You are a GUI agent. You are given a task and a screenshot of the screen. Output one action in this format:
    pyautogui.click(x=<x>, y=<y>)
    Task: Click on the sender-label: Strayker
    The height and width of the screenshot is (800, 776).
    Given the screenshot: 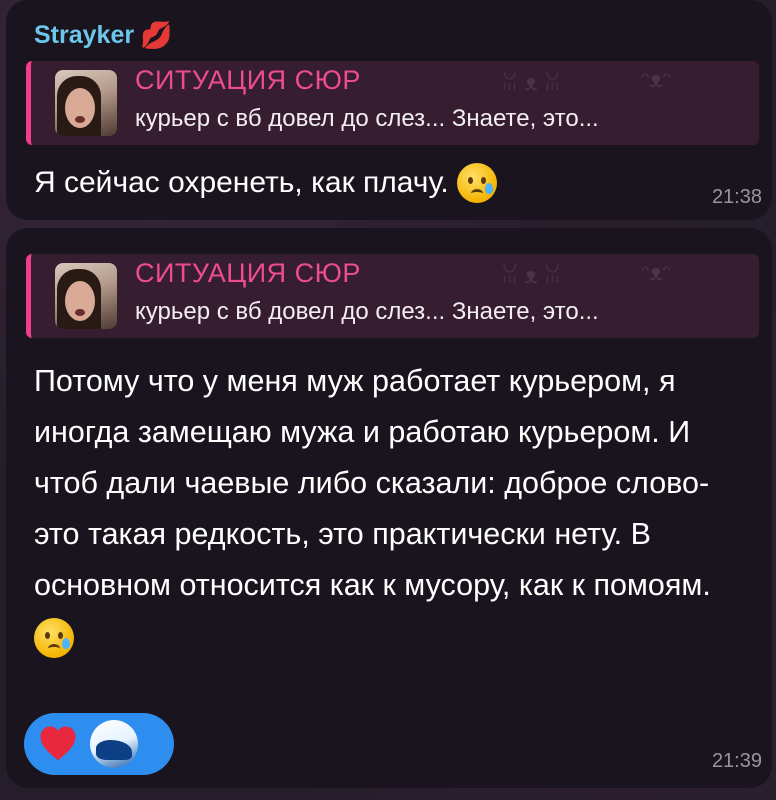 What is the action you would take?
    pyautogui.click(x=84, y=35)
    